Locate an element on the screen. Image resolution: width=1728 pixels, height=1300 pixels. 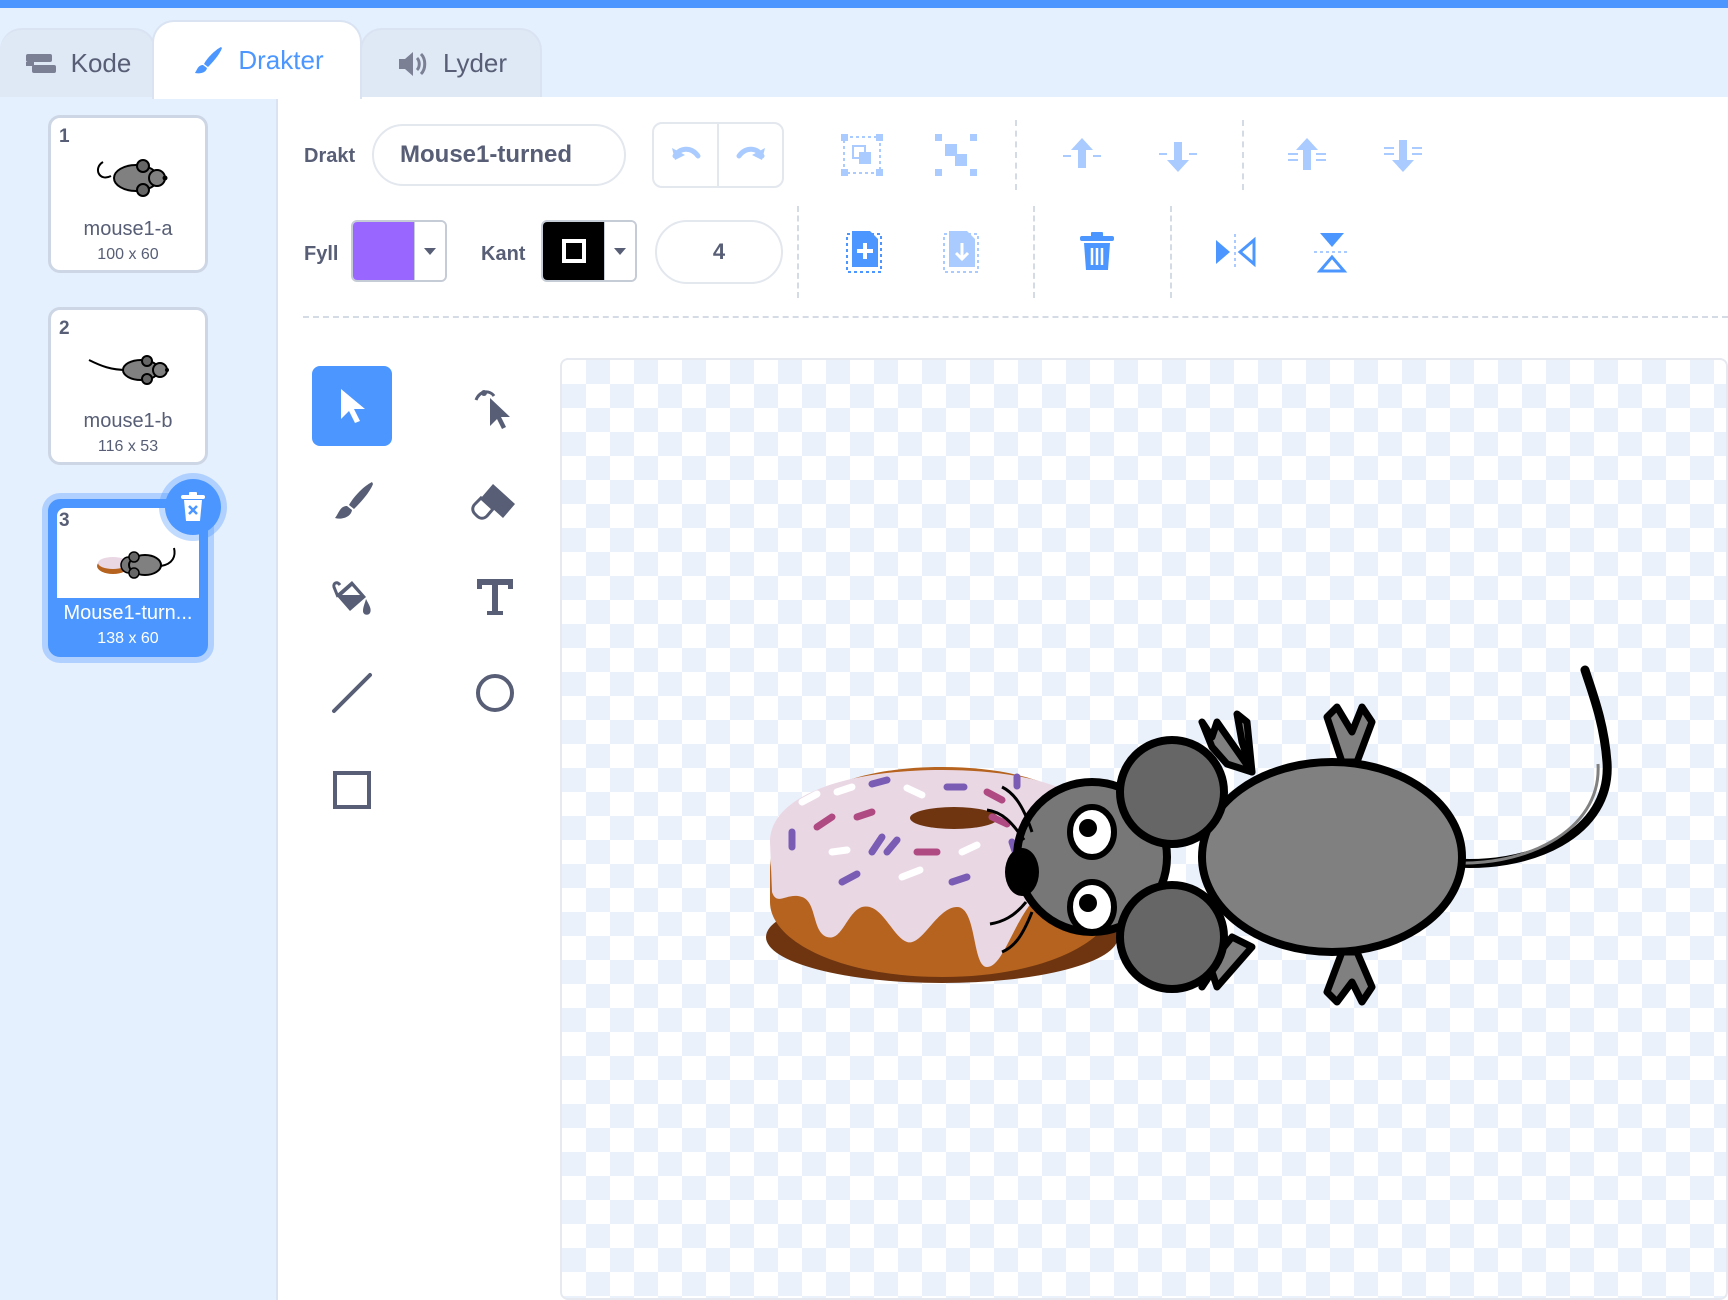
tab-sounds-label: Lyder is located at coordinates (475, 63).